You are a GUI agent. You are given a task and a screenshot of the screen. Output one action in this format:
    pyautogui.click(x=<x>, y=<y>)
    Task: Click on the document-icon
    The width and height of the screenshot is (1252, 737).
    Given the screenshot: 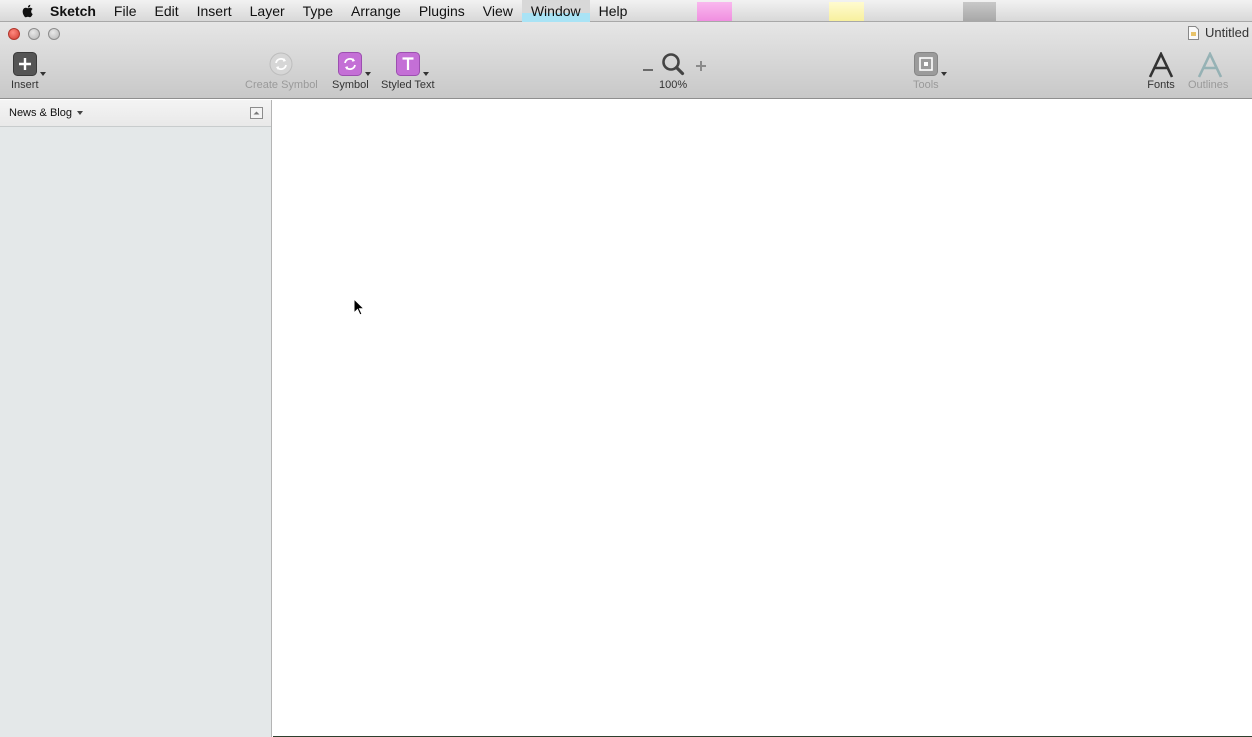 What is the action you would take?
    pyautogui.click(x=1193, y=32)
    